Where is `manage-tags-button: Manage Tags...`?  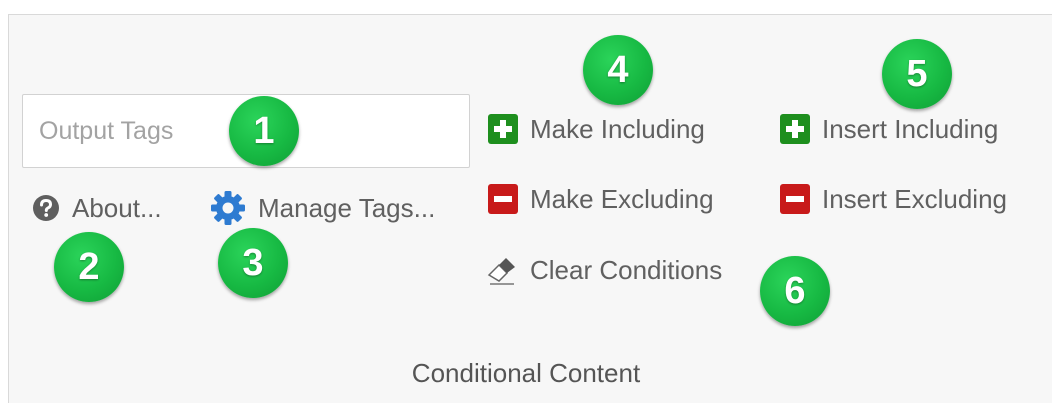
manage-tags-button: Manage Tags... is located at coordinates (322, 208).